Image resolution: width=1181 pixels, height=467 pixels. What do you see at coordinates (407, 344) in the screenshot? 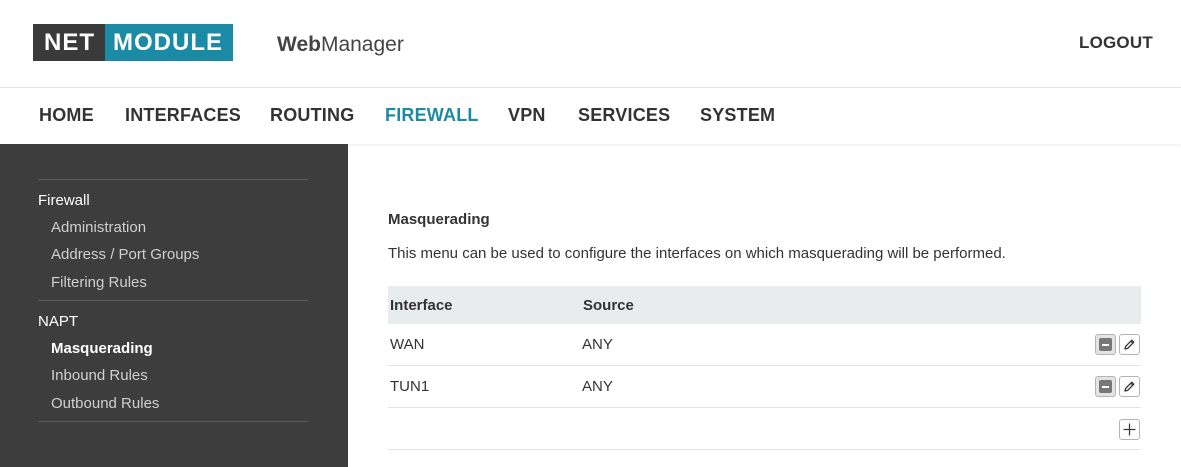
I see `cell-interface: WAN` at bounding box center [407, 344].